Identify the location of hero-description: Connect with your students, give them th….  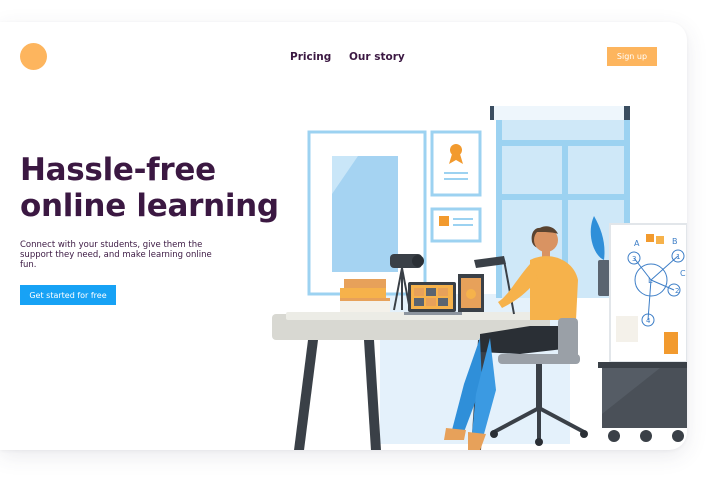
(116, 255).